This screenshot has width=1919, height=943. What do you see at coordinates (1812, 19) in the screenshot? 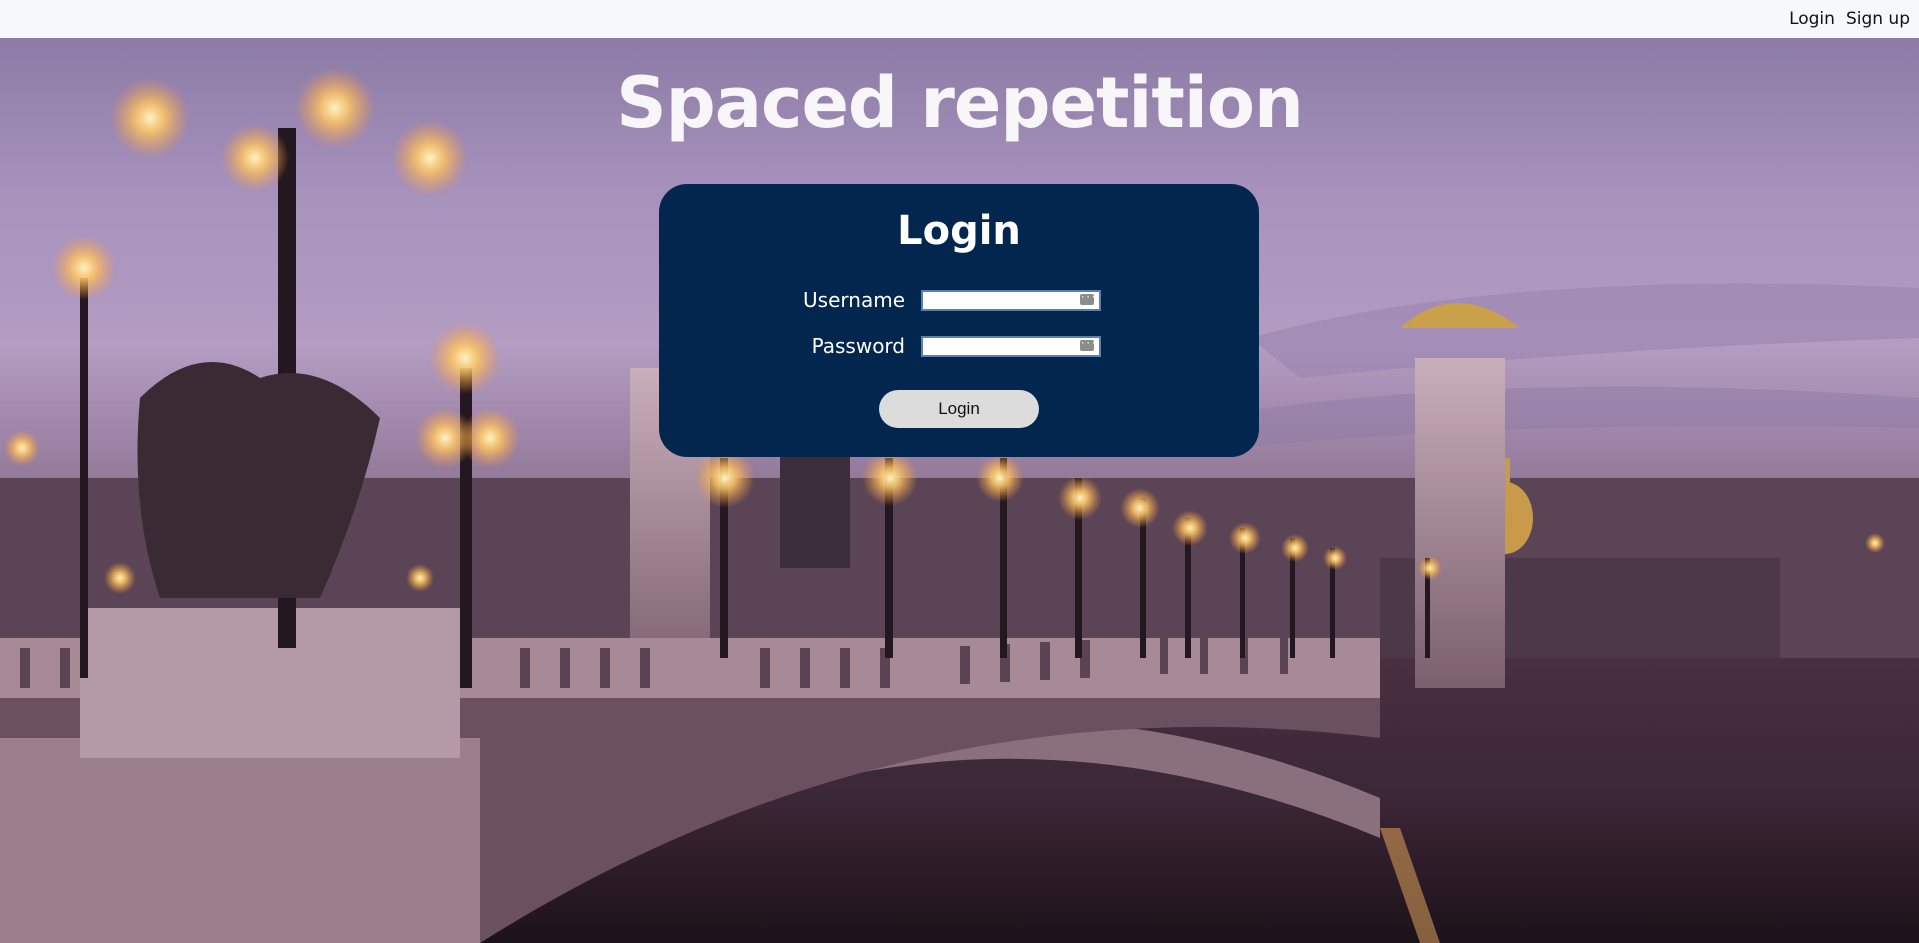
I see `nav-login-link: Login` at bounding box center [1812, 19].